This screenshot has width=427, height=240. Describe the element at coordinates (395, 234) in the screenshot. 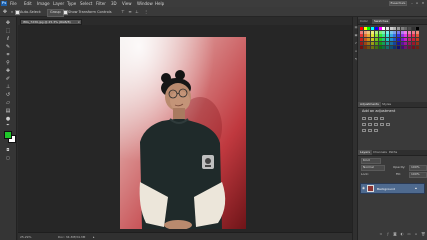

I see `layer-mask-icon: ◙` at that location.